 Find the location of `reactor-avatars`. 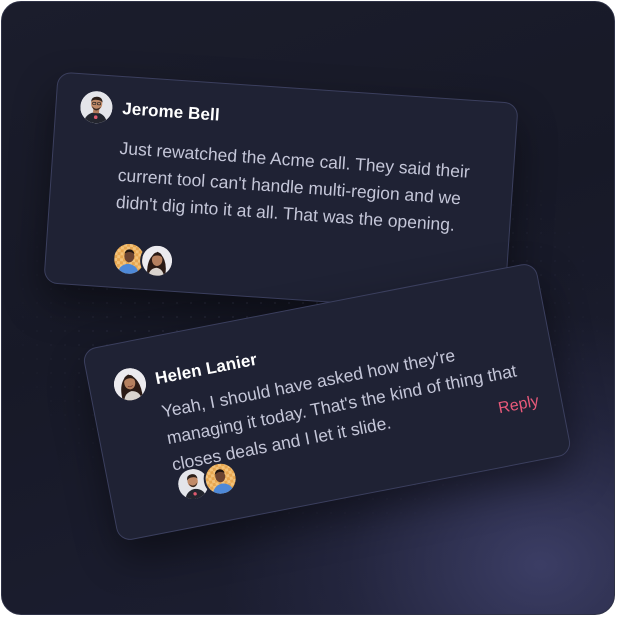

reactor-avatars is located at coordinates (143, 259).